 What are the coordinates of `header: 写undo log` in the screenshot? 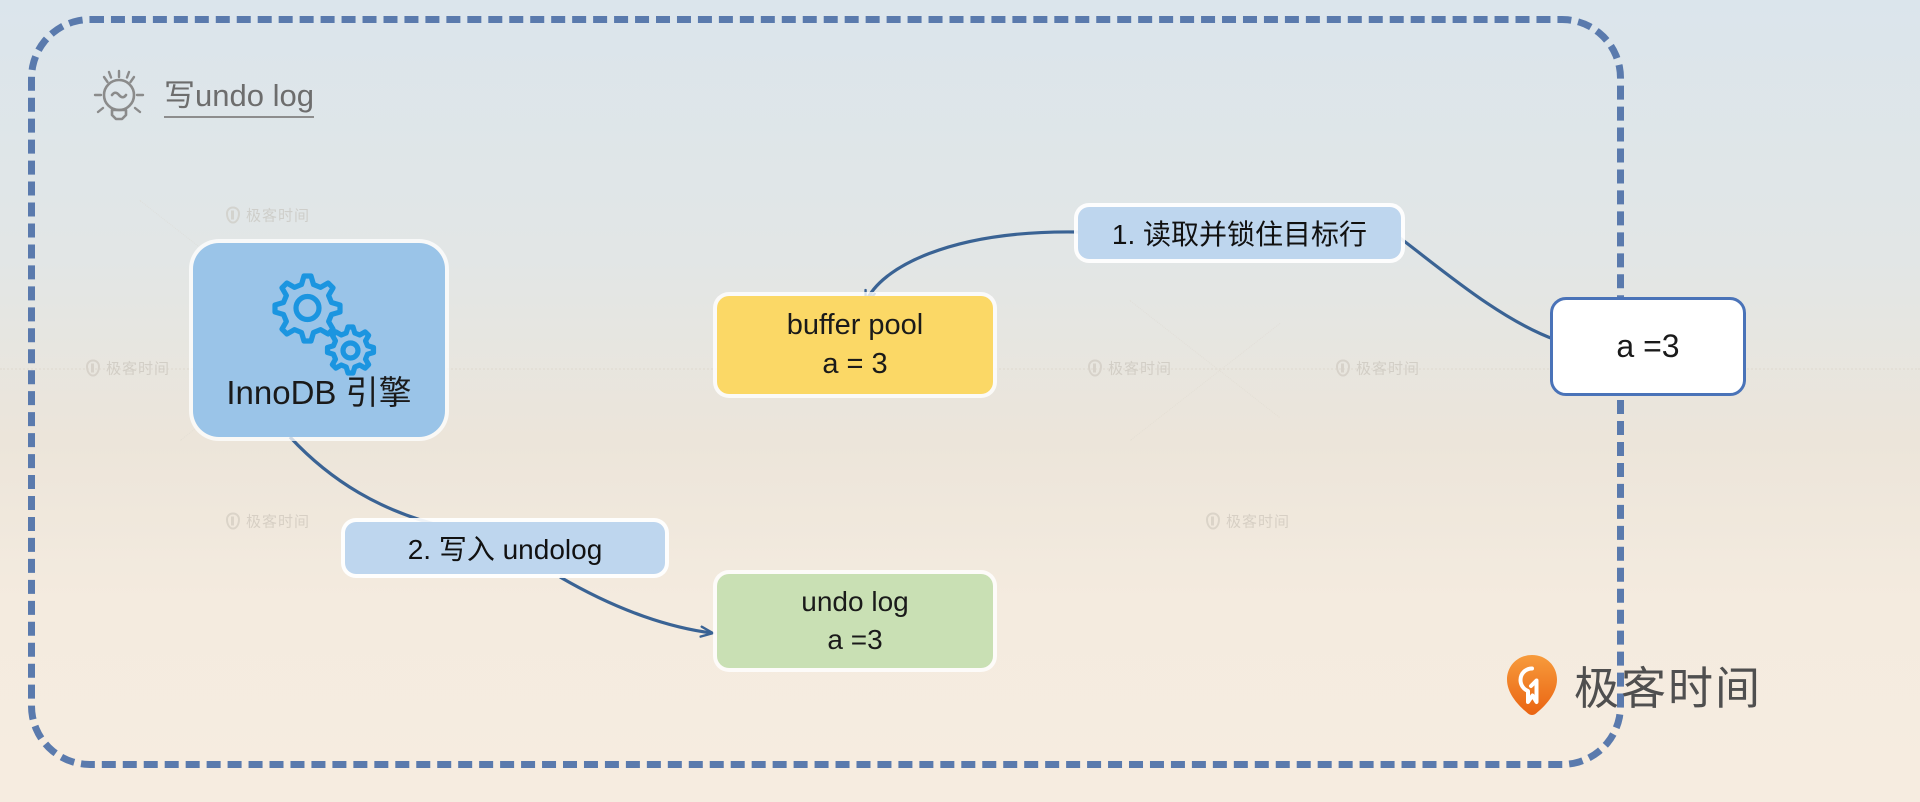 It's located at (202, 98).